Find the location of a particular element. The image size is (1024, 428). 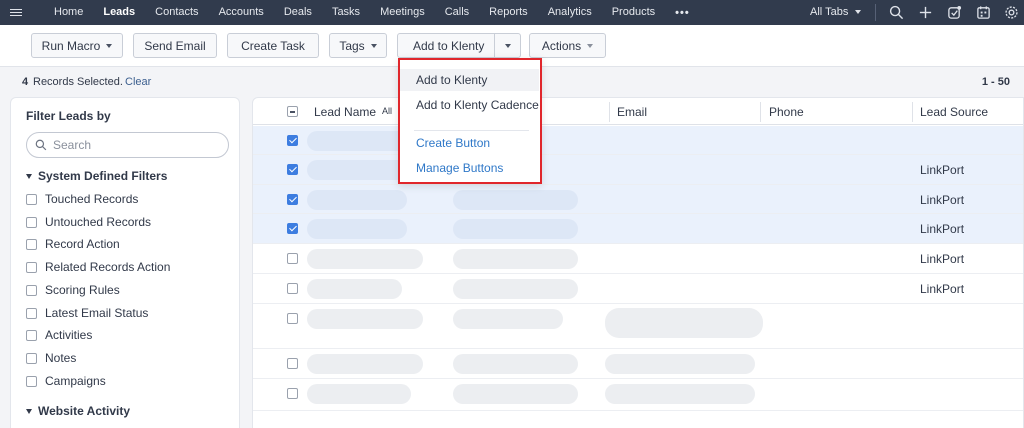

website-activity-header: Website Activity is located at coordinates (78, 411).